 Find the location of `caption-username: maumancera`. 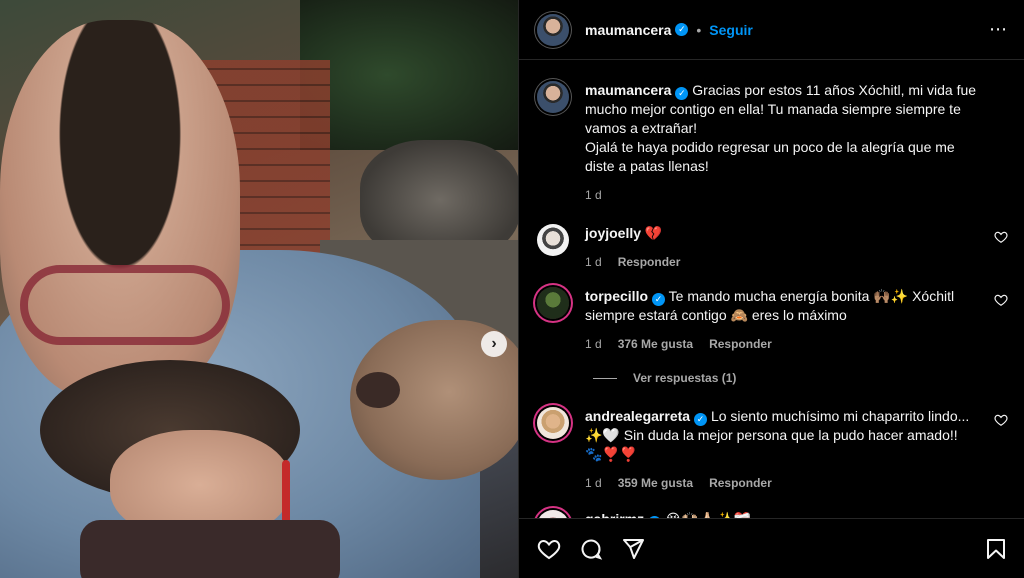

caption-username: maumancera is located at coordinates (628, 90).